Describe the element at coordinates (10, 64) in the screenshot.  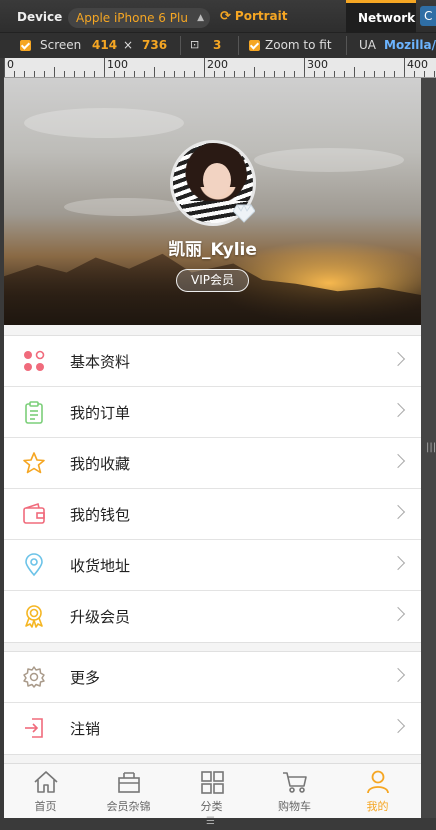
I see `ruler-label: 0` at that location.